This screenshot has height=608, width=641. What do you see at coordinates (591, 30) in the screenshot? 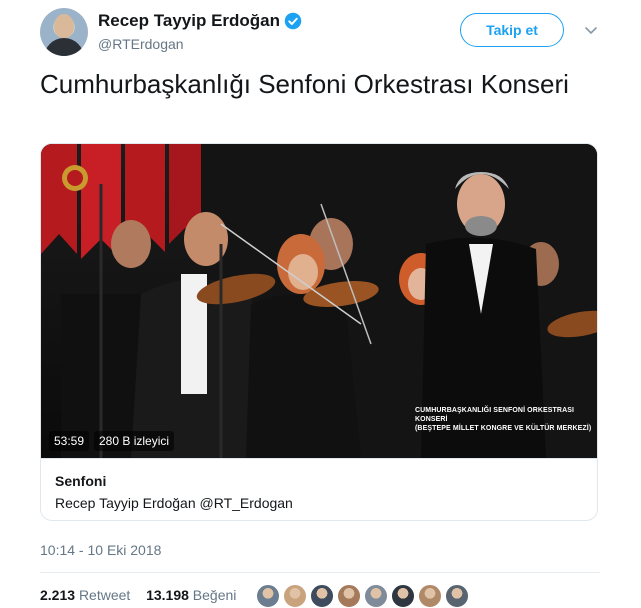
I see `chevron-down-icon` at bounding box center [591, 30].